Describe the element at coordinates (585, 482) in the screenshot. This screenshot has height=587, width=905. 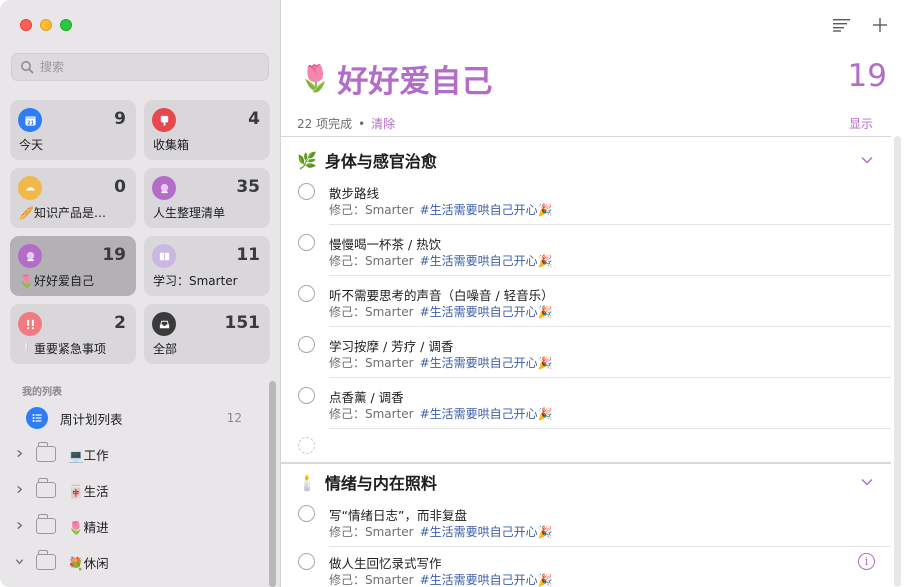
I see `section-header: 🕯️ 情绪与内在照料` at that location.